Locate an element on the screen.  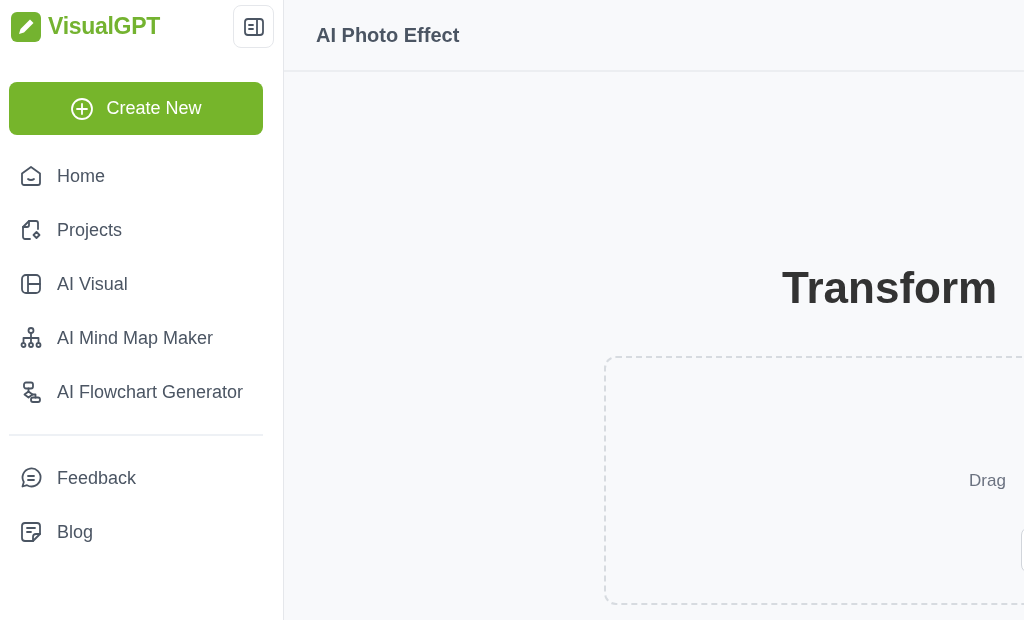
dropzone-hint: Drag is located at coordinates (988, 481).